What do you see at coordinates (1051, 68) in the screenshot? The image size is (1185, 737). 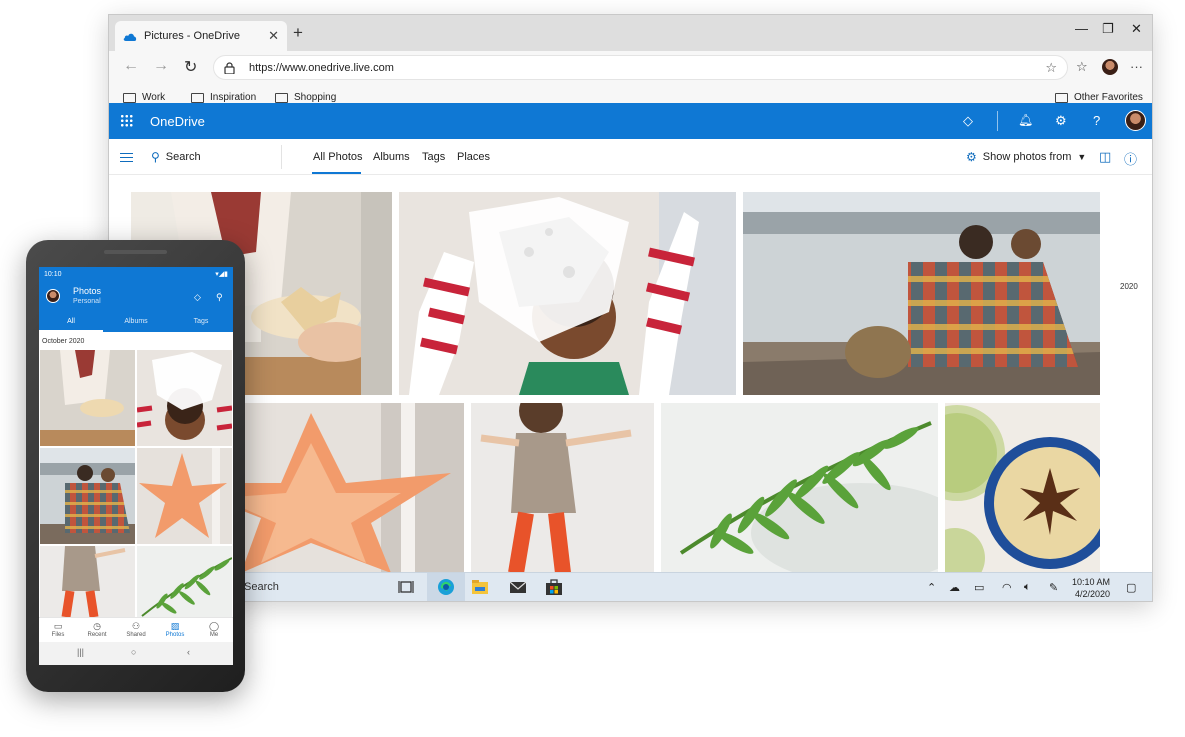 I see `favorite-star-icon: ☆` at bounding box center [1051, 68].